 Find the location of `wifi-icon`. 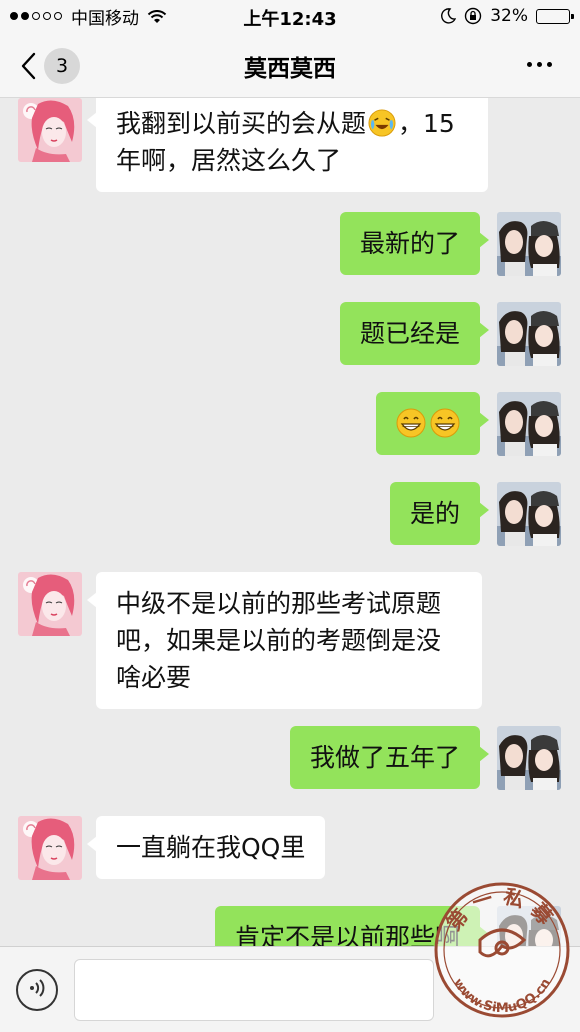

wifi-icon is located at coordinates (157, 16).